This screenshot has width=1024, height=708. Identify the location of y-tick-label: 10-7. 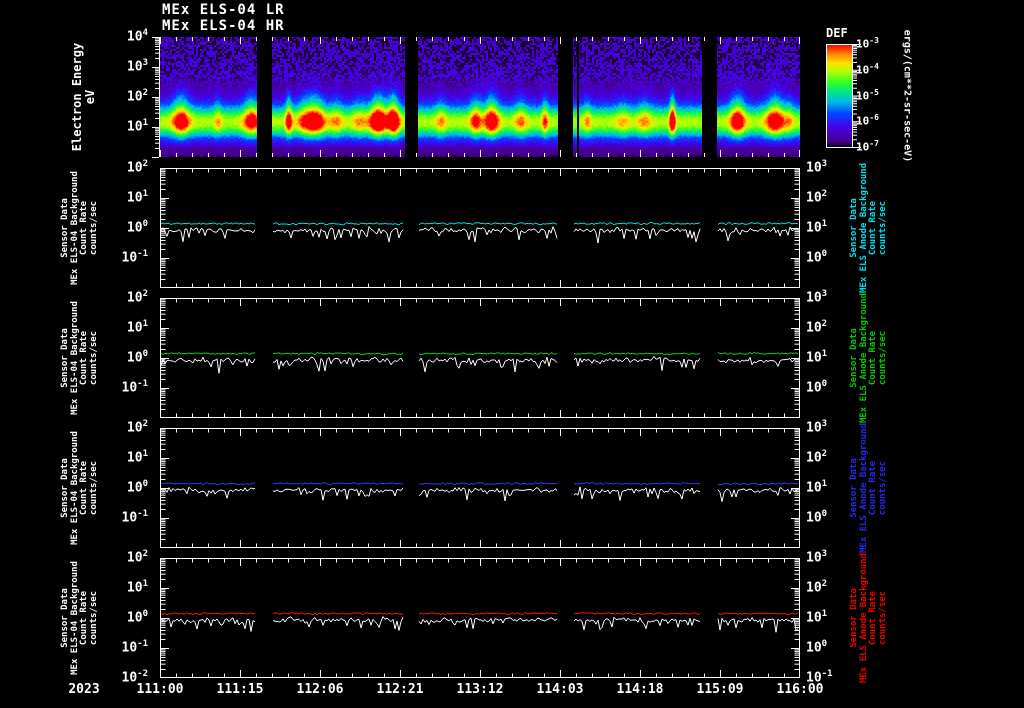
(867, 146).